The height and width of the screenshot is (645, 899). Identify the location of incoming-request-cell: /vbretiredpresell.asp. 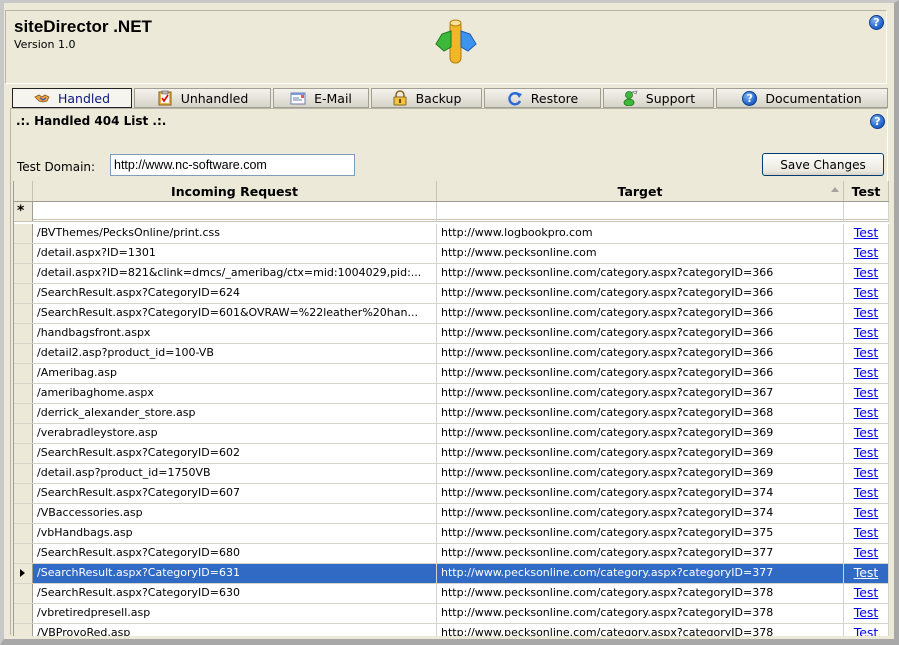
(235, 613).